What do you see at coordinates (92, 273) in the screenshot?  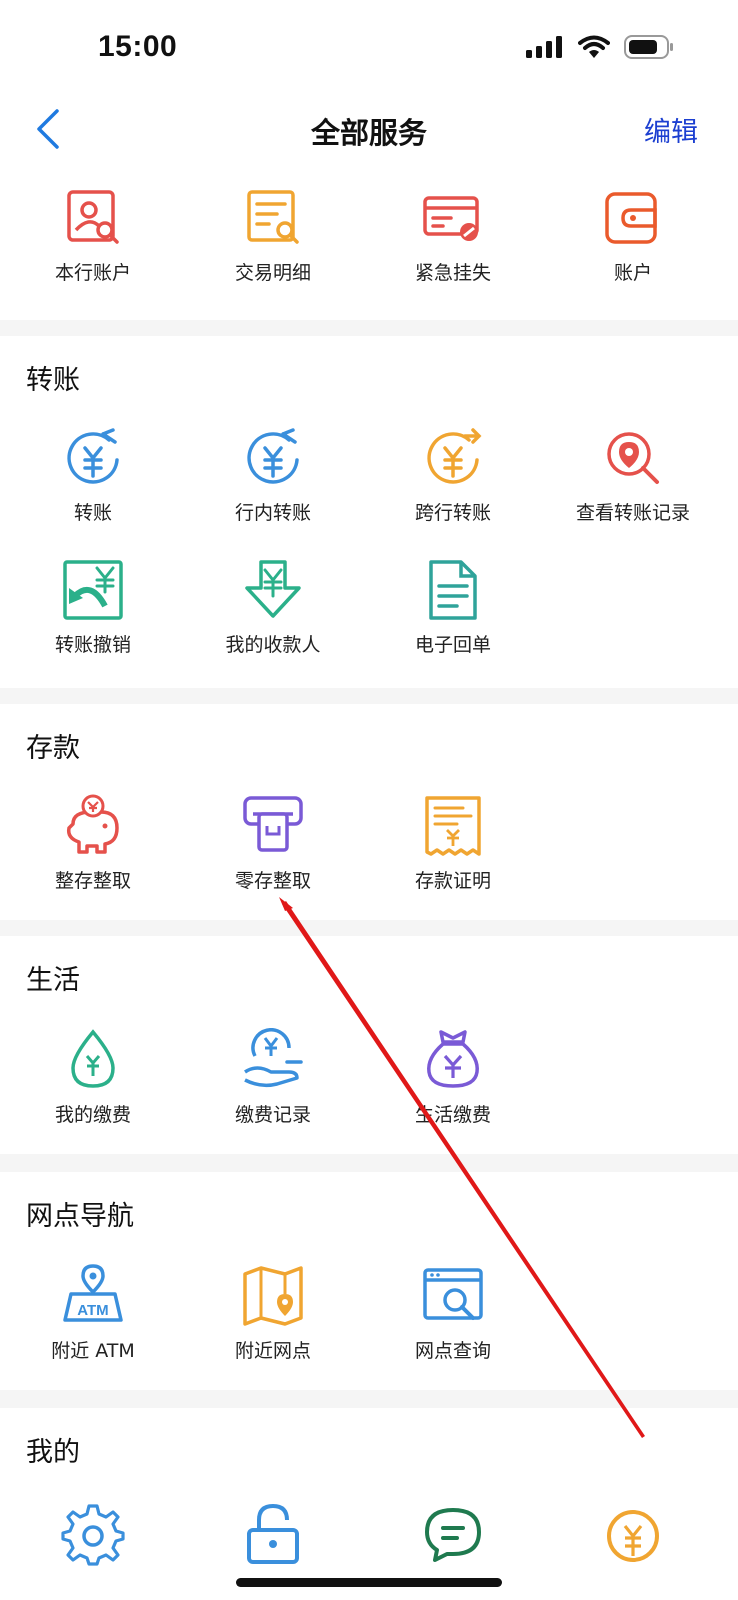 I see `service-label: 本行账户` at bounding box center [92, 273].